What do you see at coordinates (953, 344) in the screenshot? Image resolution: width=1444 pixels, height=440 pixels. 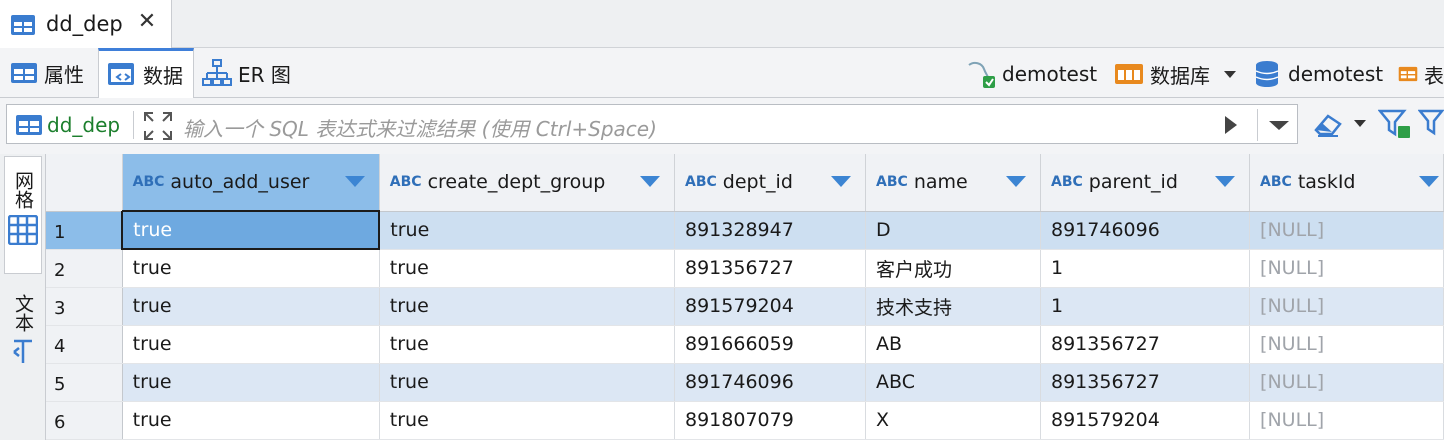 I see `table-cell: AB` at bounding box center [953, 344].